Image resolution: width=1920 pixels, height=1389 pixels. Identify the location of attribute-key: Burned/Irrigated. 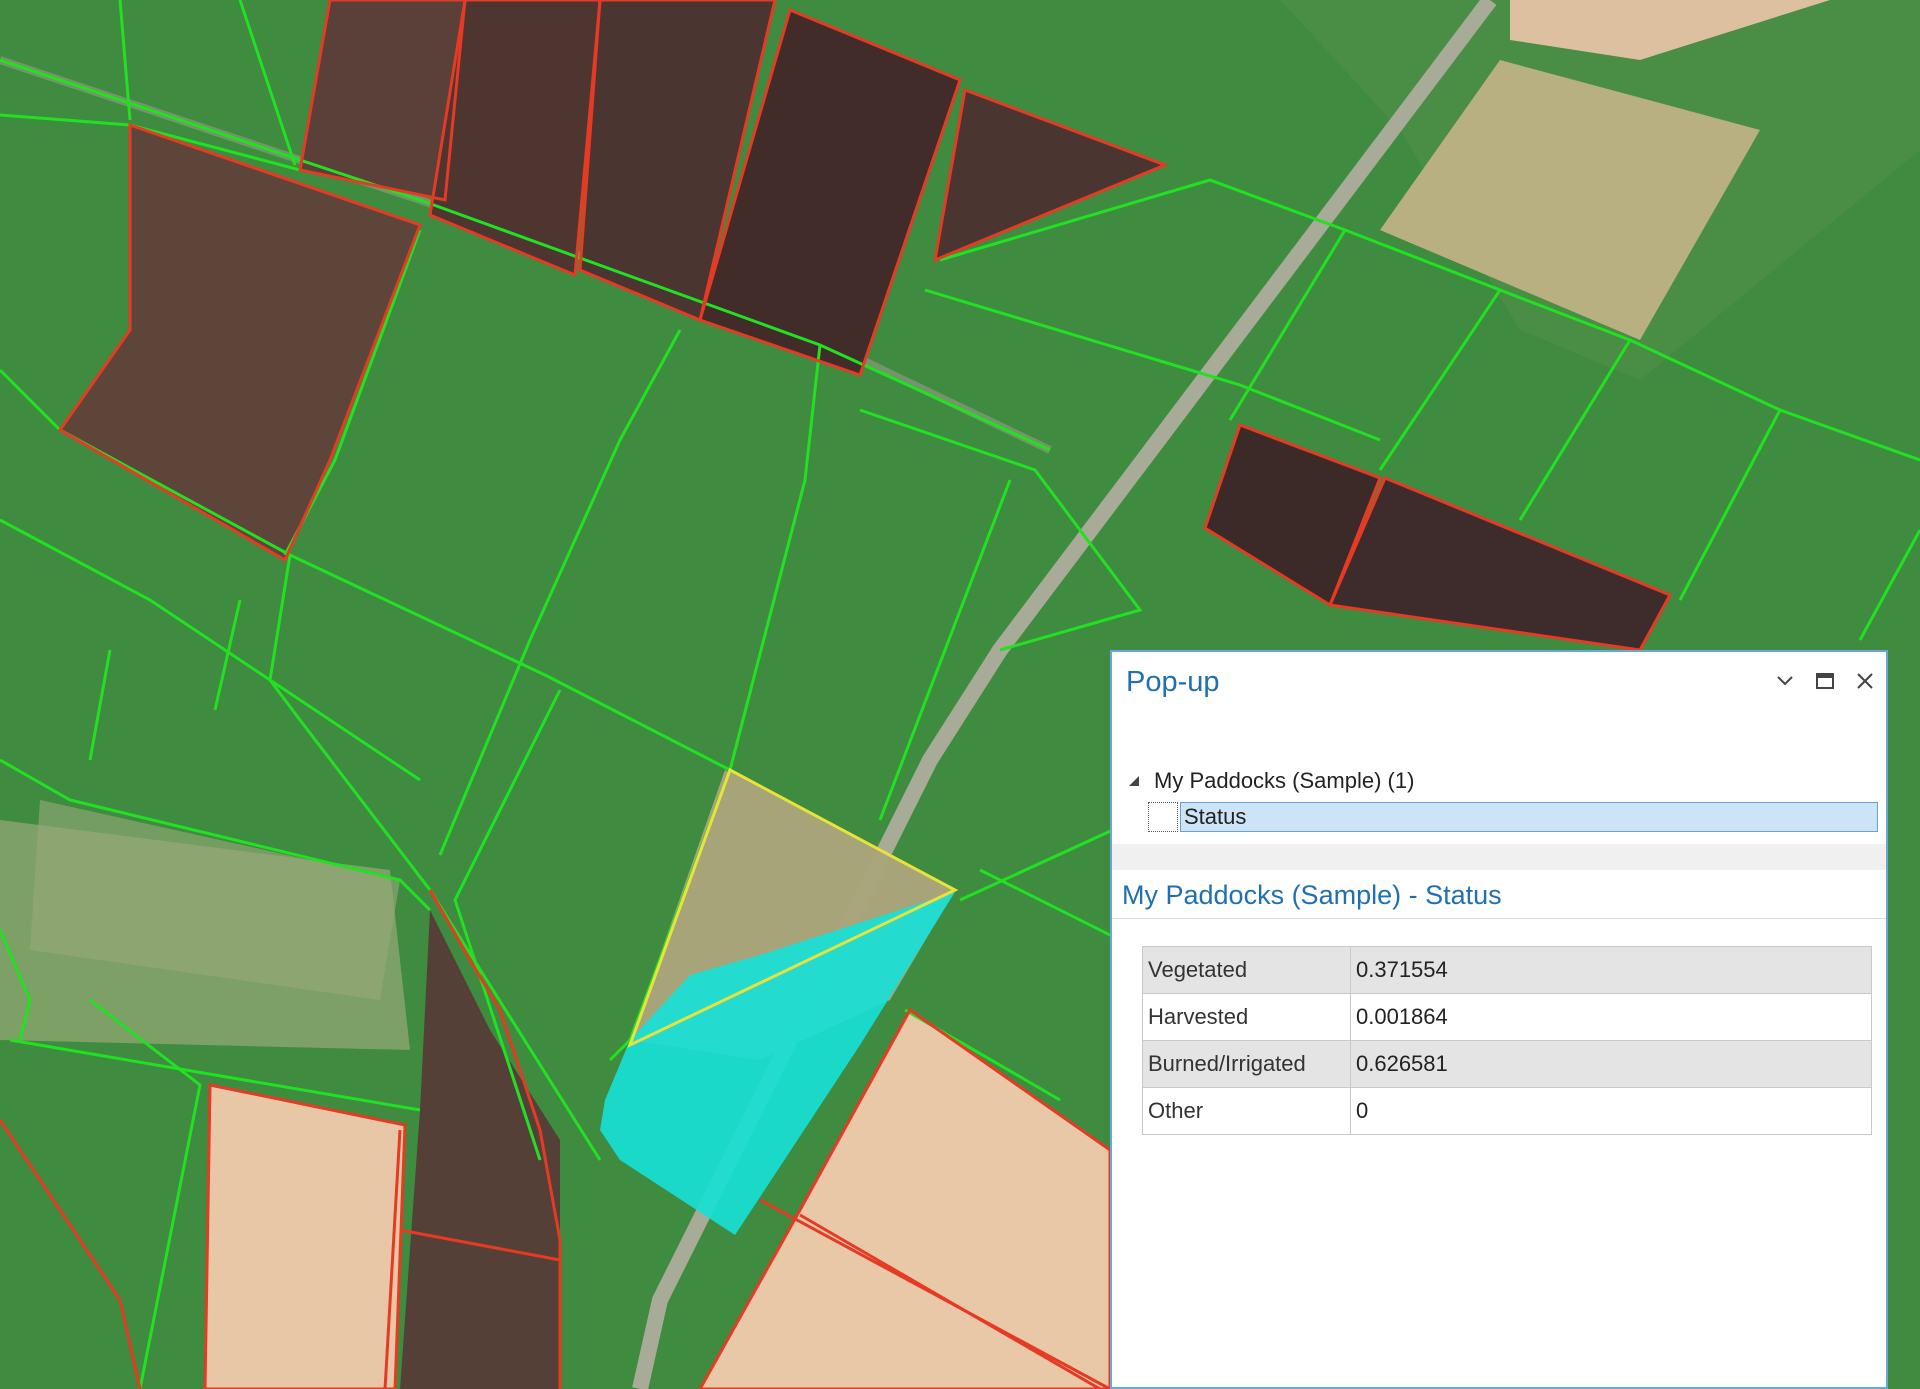
(1246, 1064).